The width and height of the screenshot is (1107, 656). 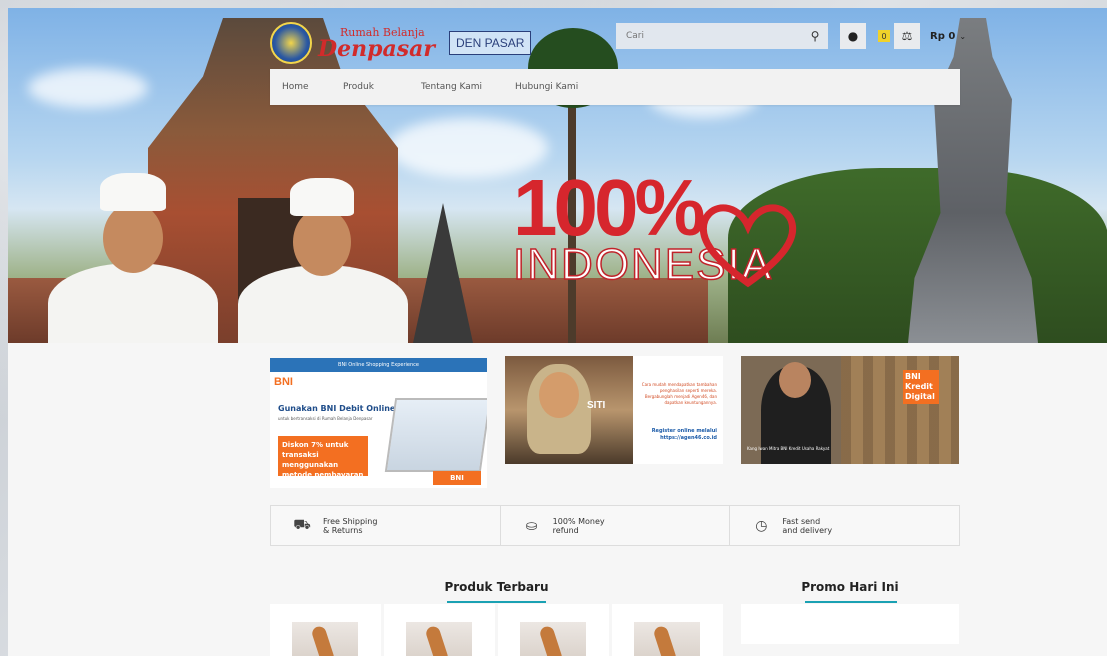 I want to click on nav-item-produk: Produk, so click(x=358, y=87).